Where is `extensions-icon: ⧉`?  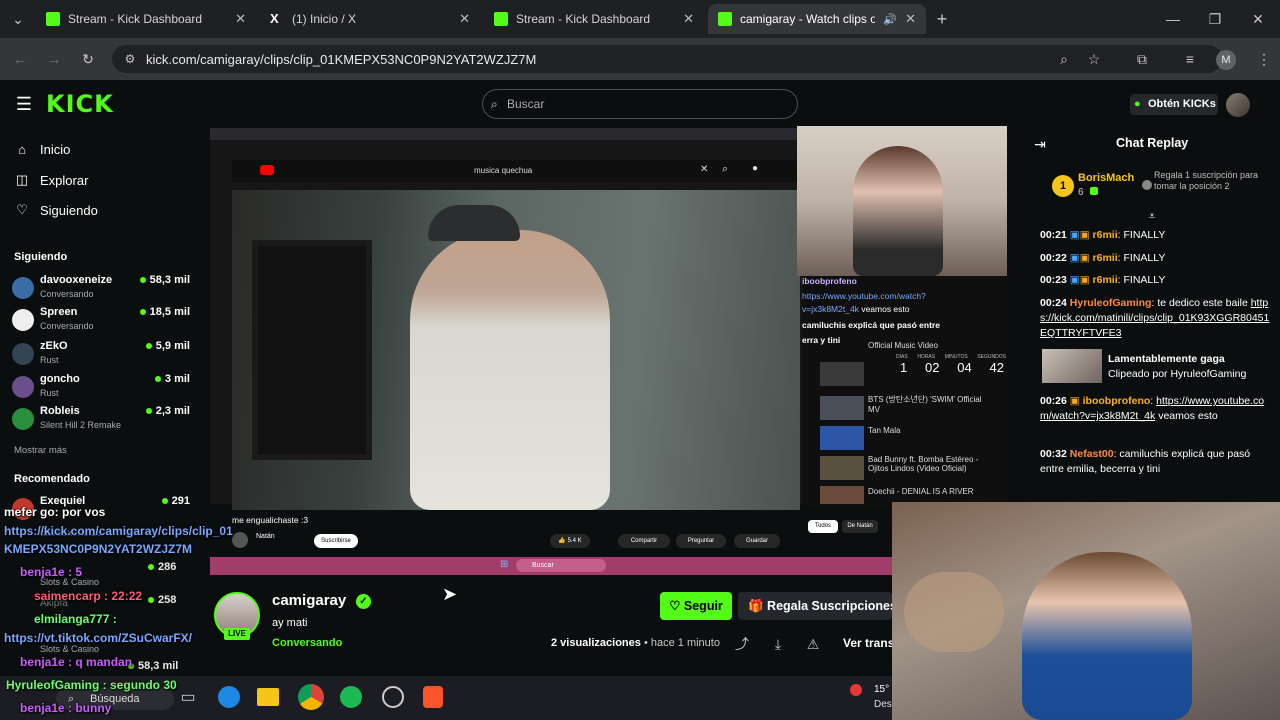
extensions-icon: ⧉ is located at coordinates (1142, 59).